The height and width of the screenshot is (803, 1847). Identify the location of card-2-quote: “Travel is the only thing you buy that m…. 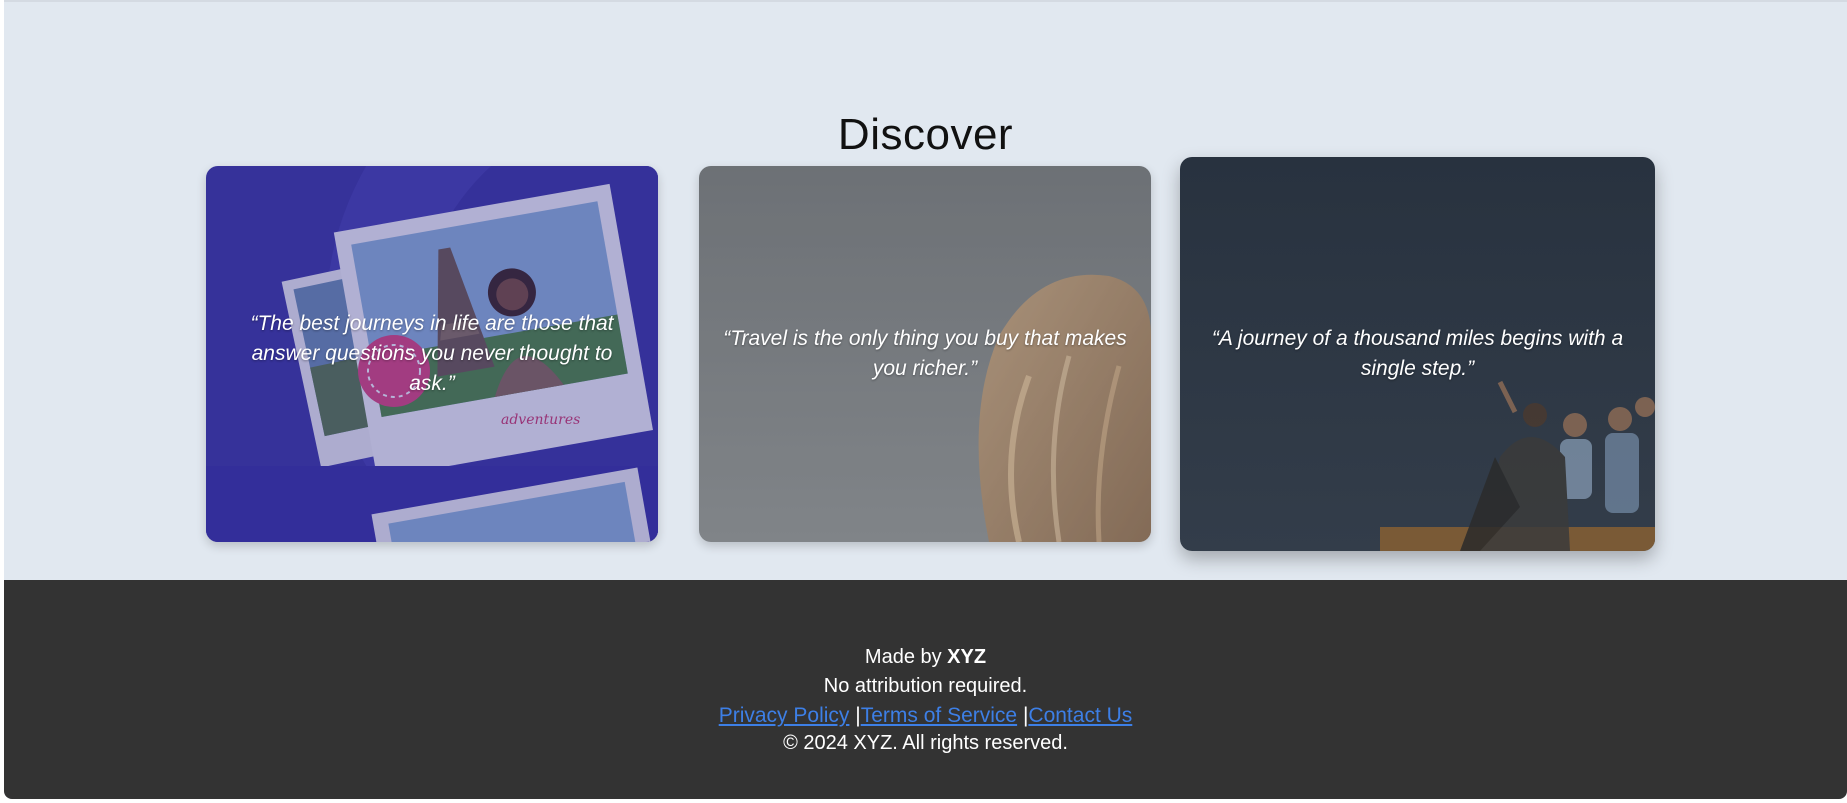
(925, 353).